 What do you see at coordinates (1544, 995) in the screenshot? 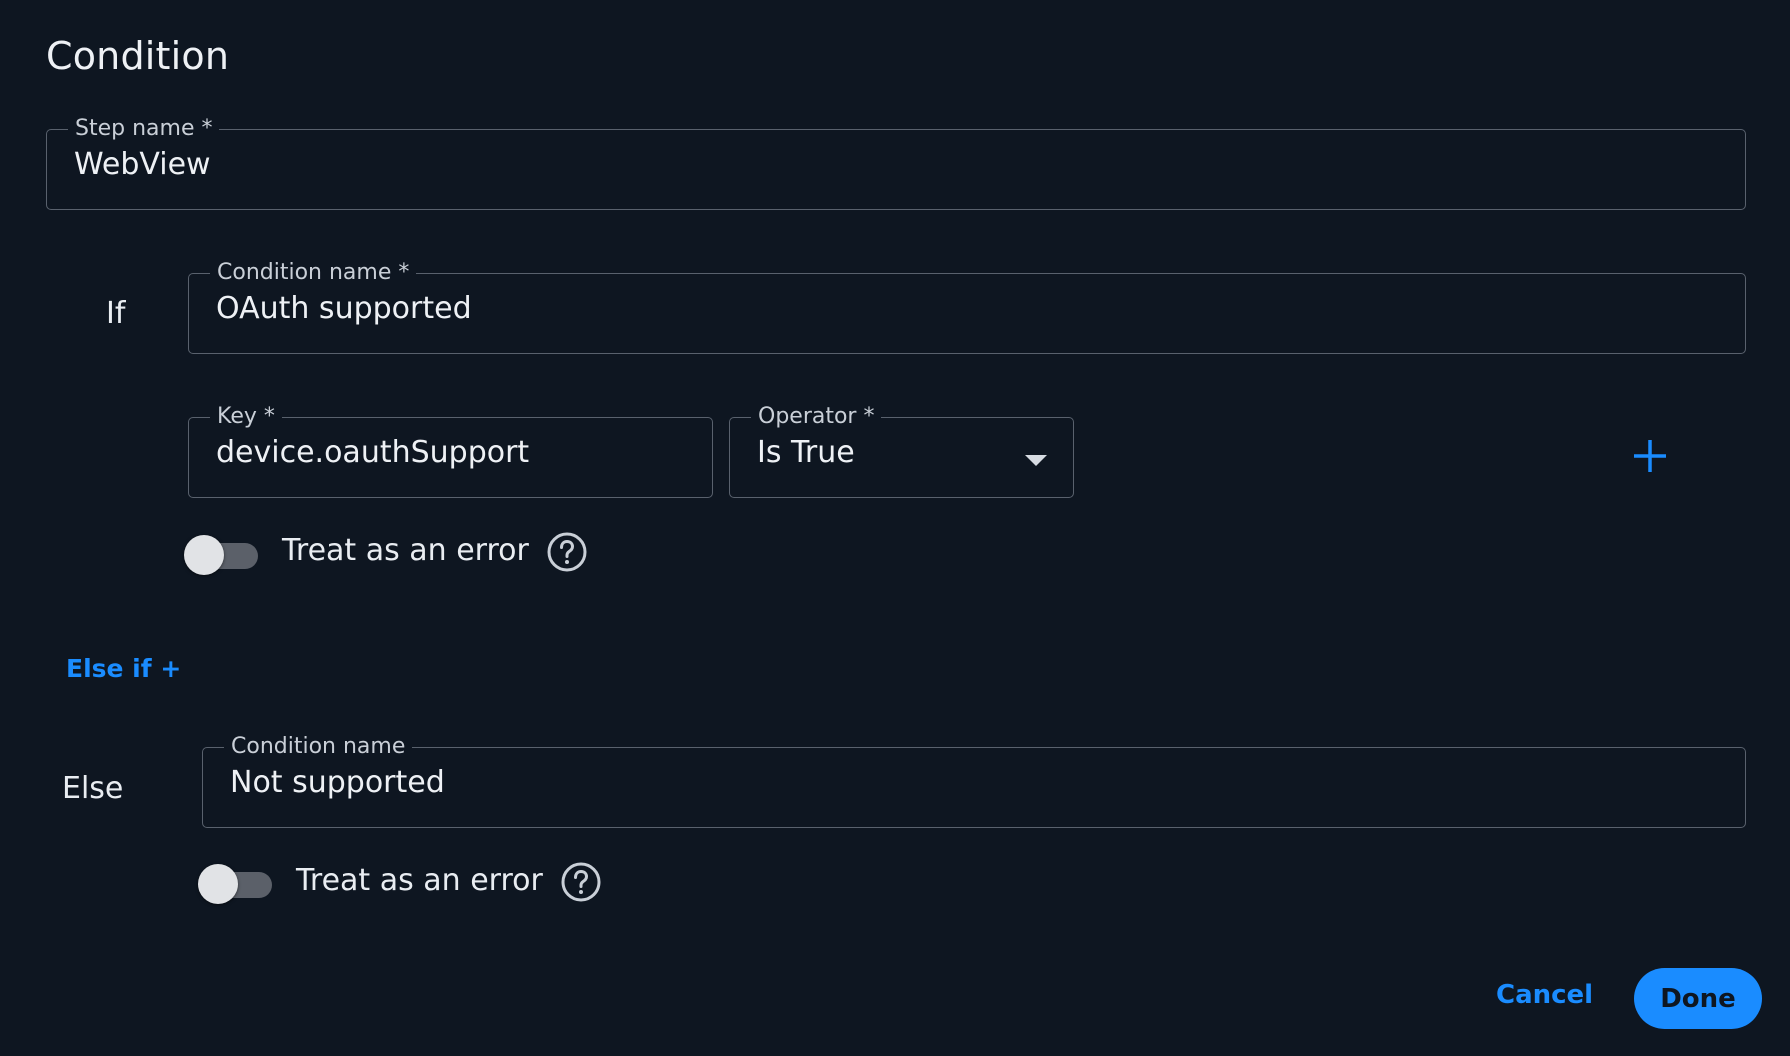
I see `cancel-button: Cancel` at bounding box center [1544, 995].